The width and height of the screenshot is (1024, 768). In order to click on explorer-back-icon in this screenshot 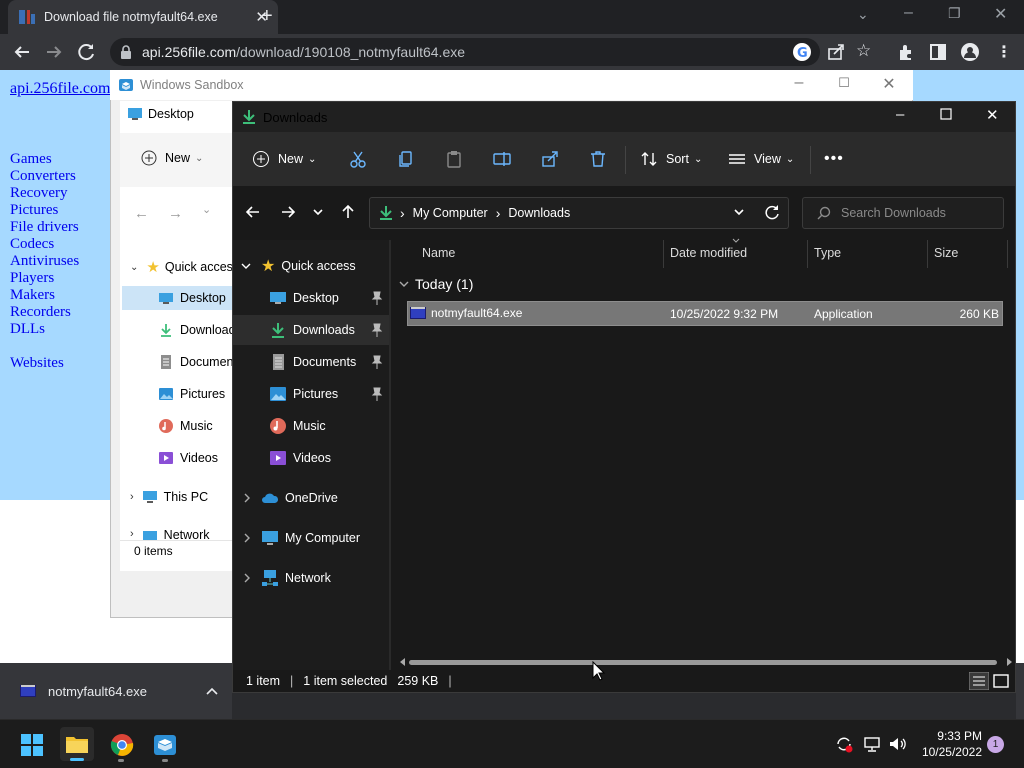, I will do `click(253, 212)`.